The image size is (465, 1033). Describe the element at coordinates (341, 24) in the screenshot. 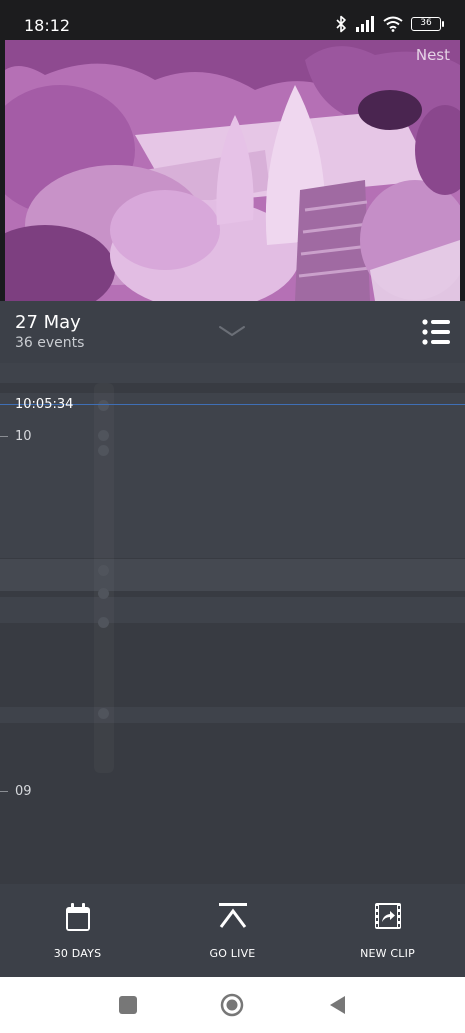

I see `bluetooth-icon` at that location.